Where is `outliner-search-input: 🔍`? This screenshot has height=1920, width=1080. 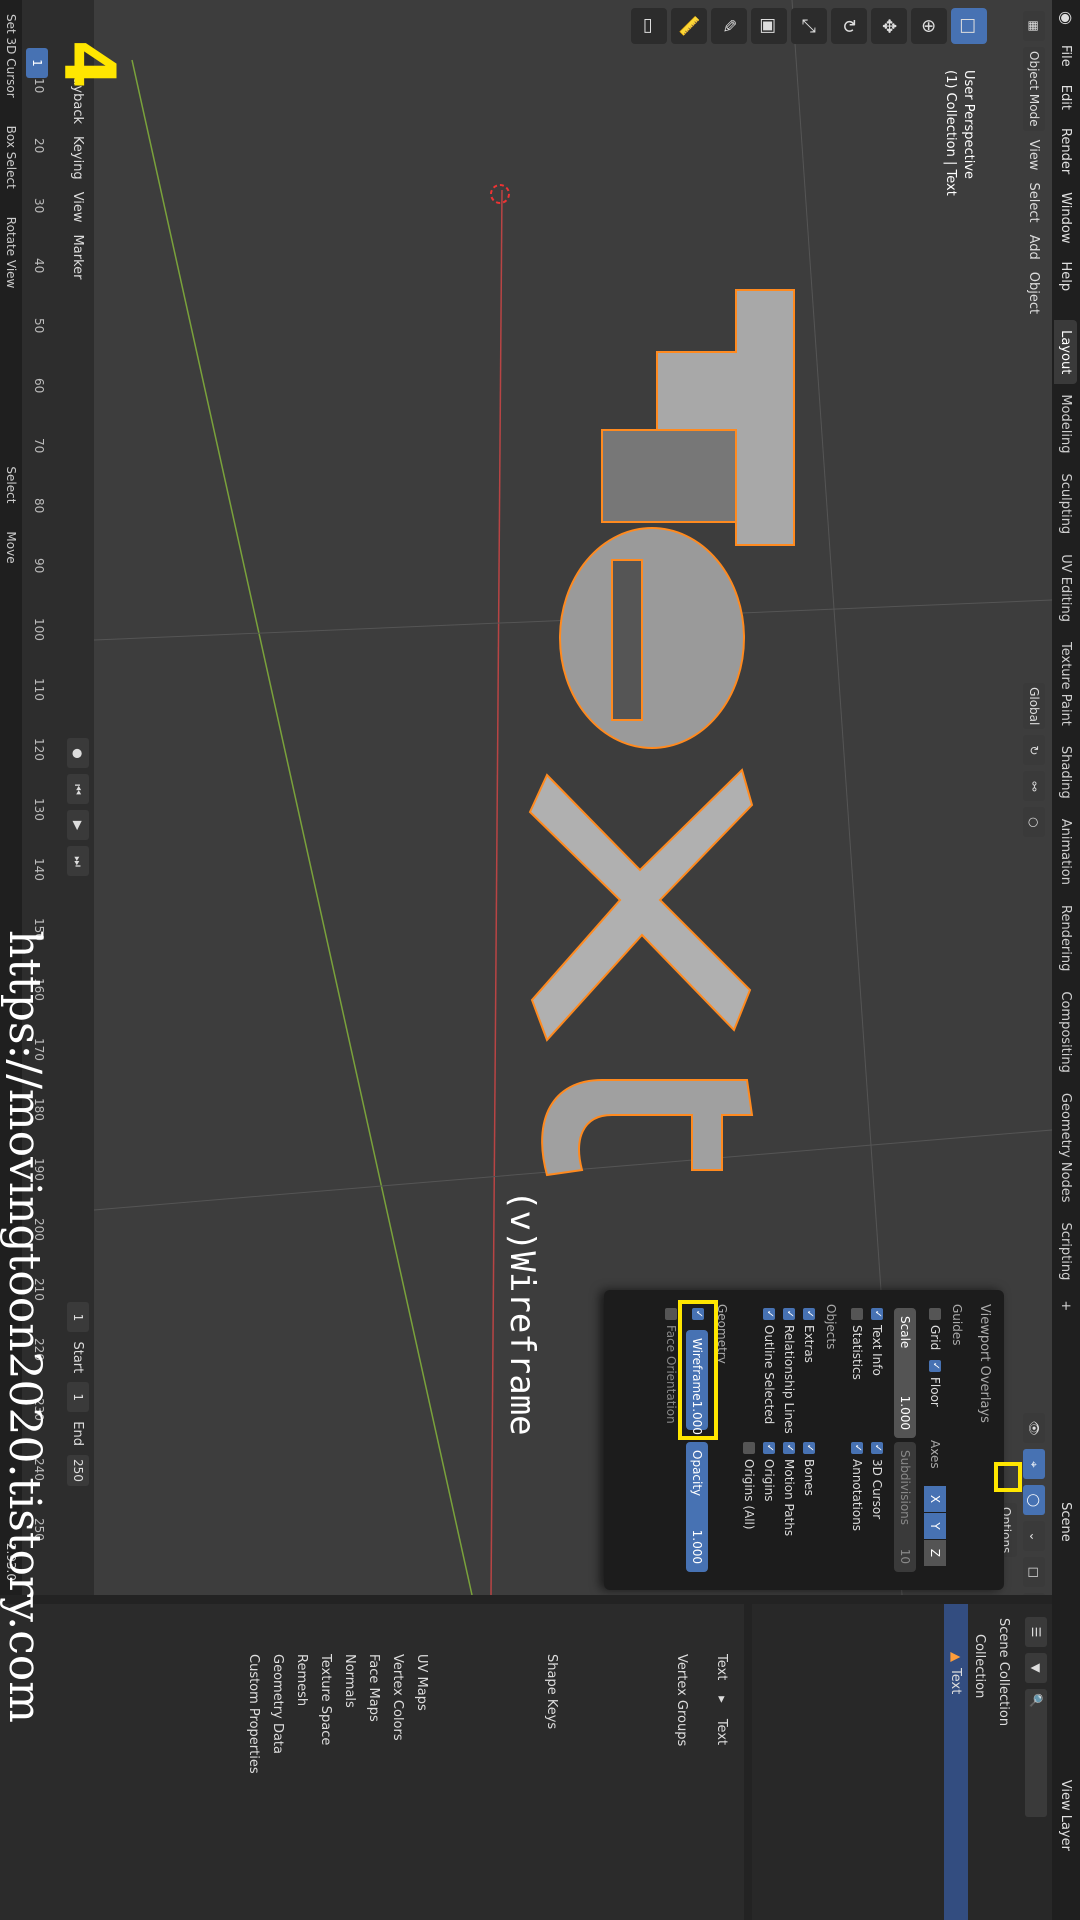
outliner-search-input: 🔍 is located at coordinates (1036, 1753).